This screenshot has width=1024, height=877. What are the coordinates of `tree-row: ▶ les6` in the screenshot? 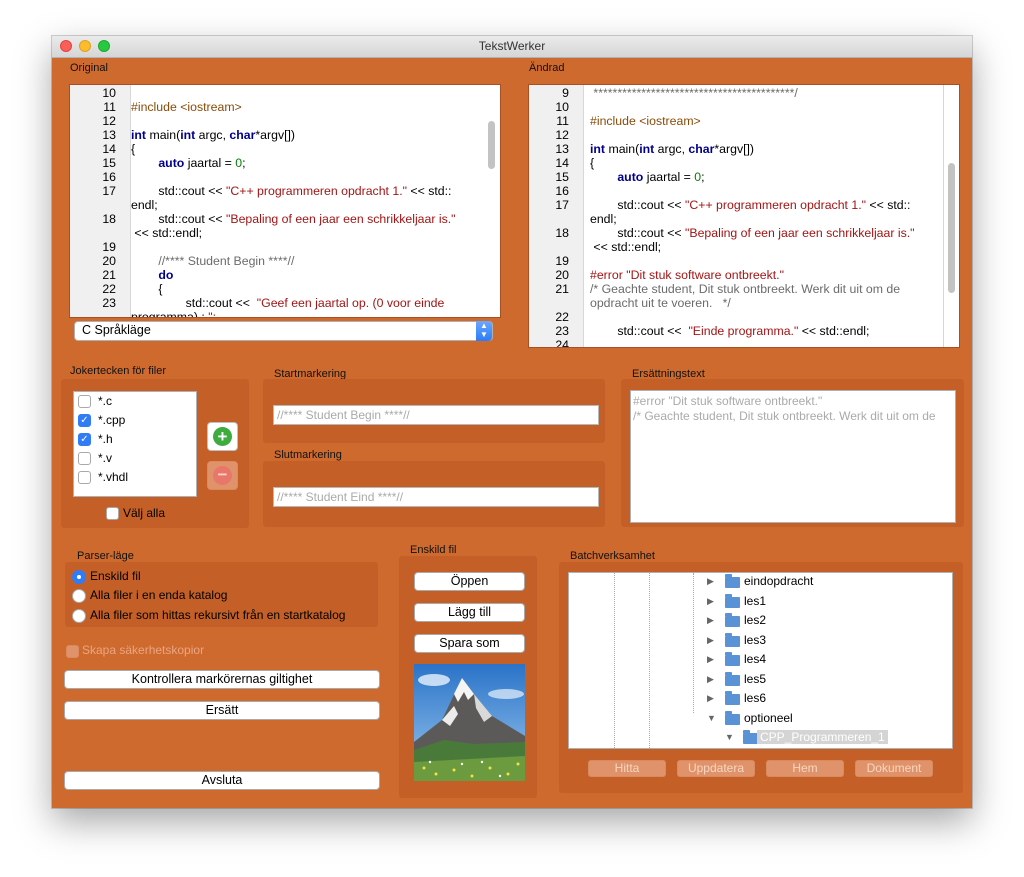 It's located at (759, 698).